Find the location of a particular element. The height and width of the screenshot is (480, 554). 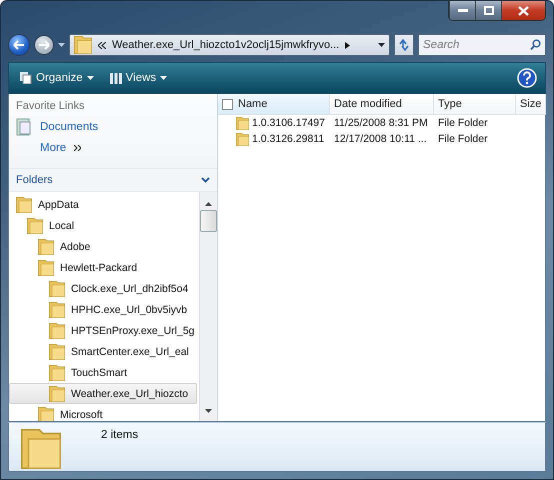

folder-tree-item: Weather.exe_Url_hiozcto is located at coordinates (103, 393).